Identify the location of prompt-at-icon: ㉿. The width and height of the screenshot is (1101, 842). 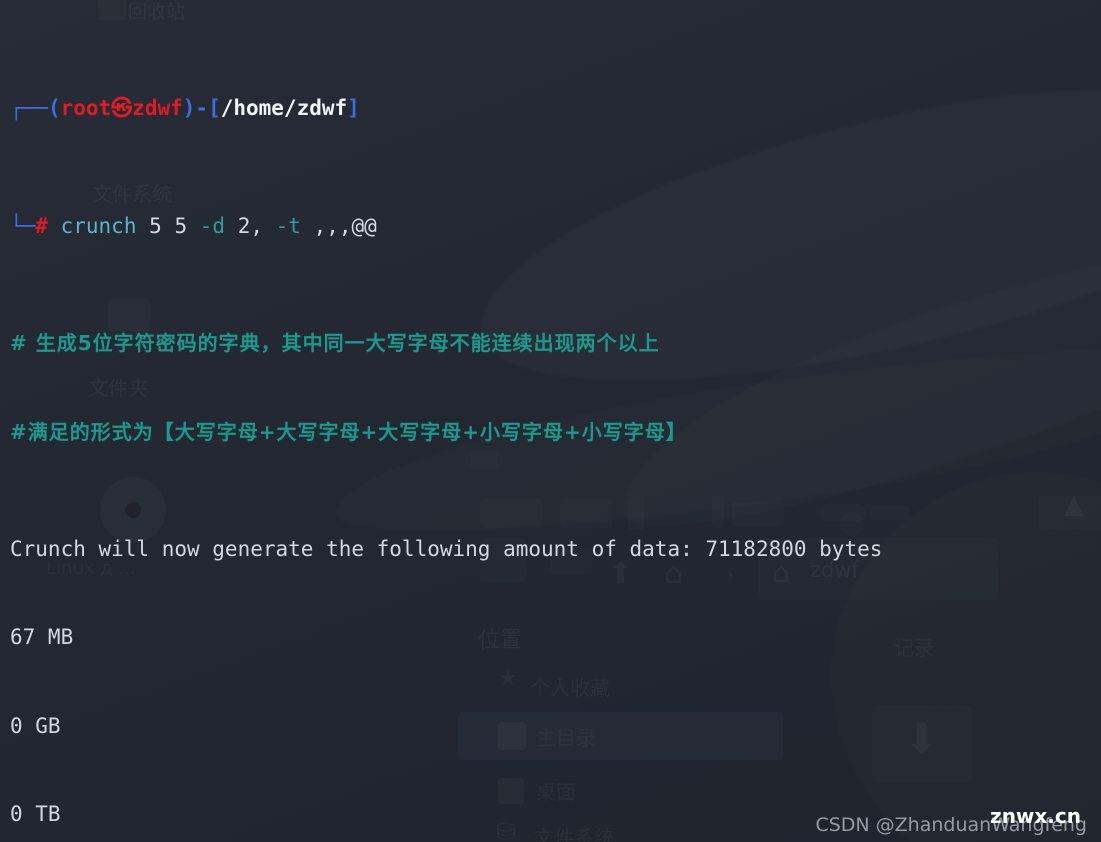
(122, 108).